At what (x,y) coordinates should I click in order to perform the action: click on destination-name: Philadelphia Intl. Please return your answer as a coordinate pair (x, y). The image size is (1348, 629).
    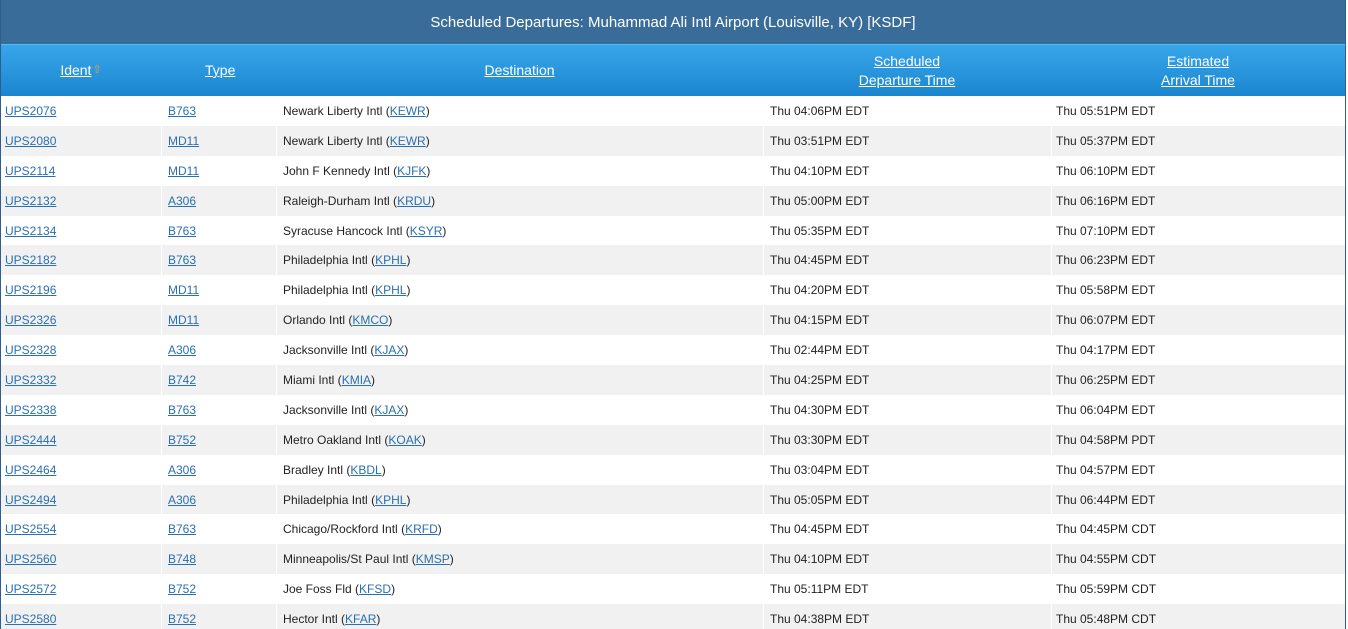
    Looking at the image, I should click on (325, 260).